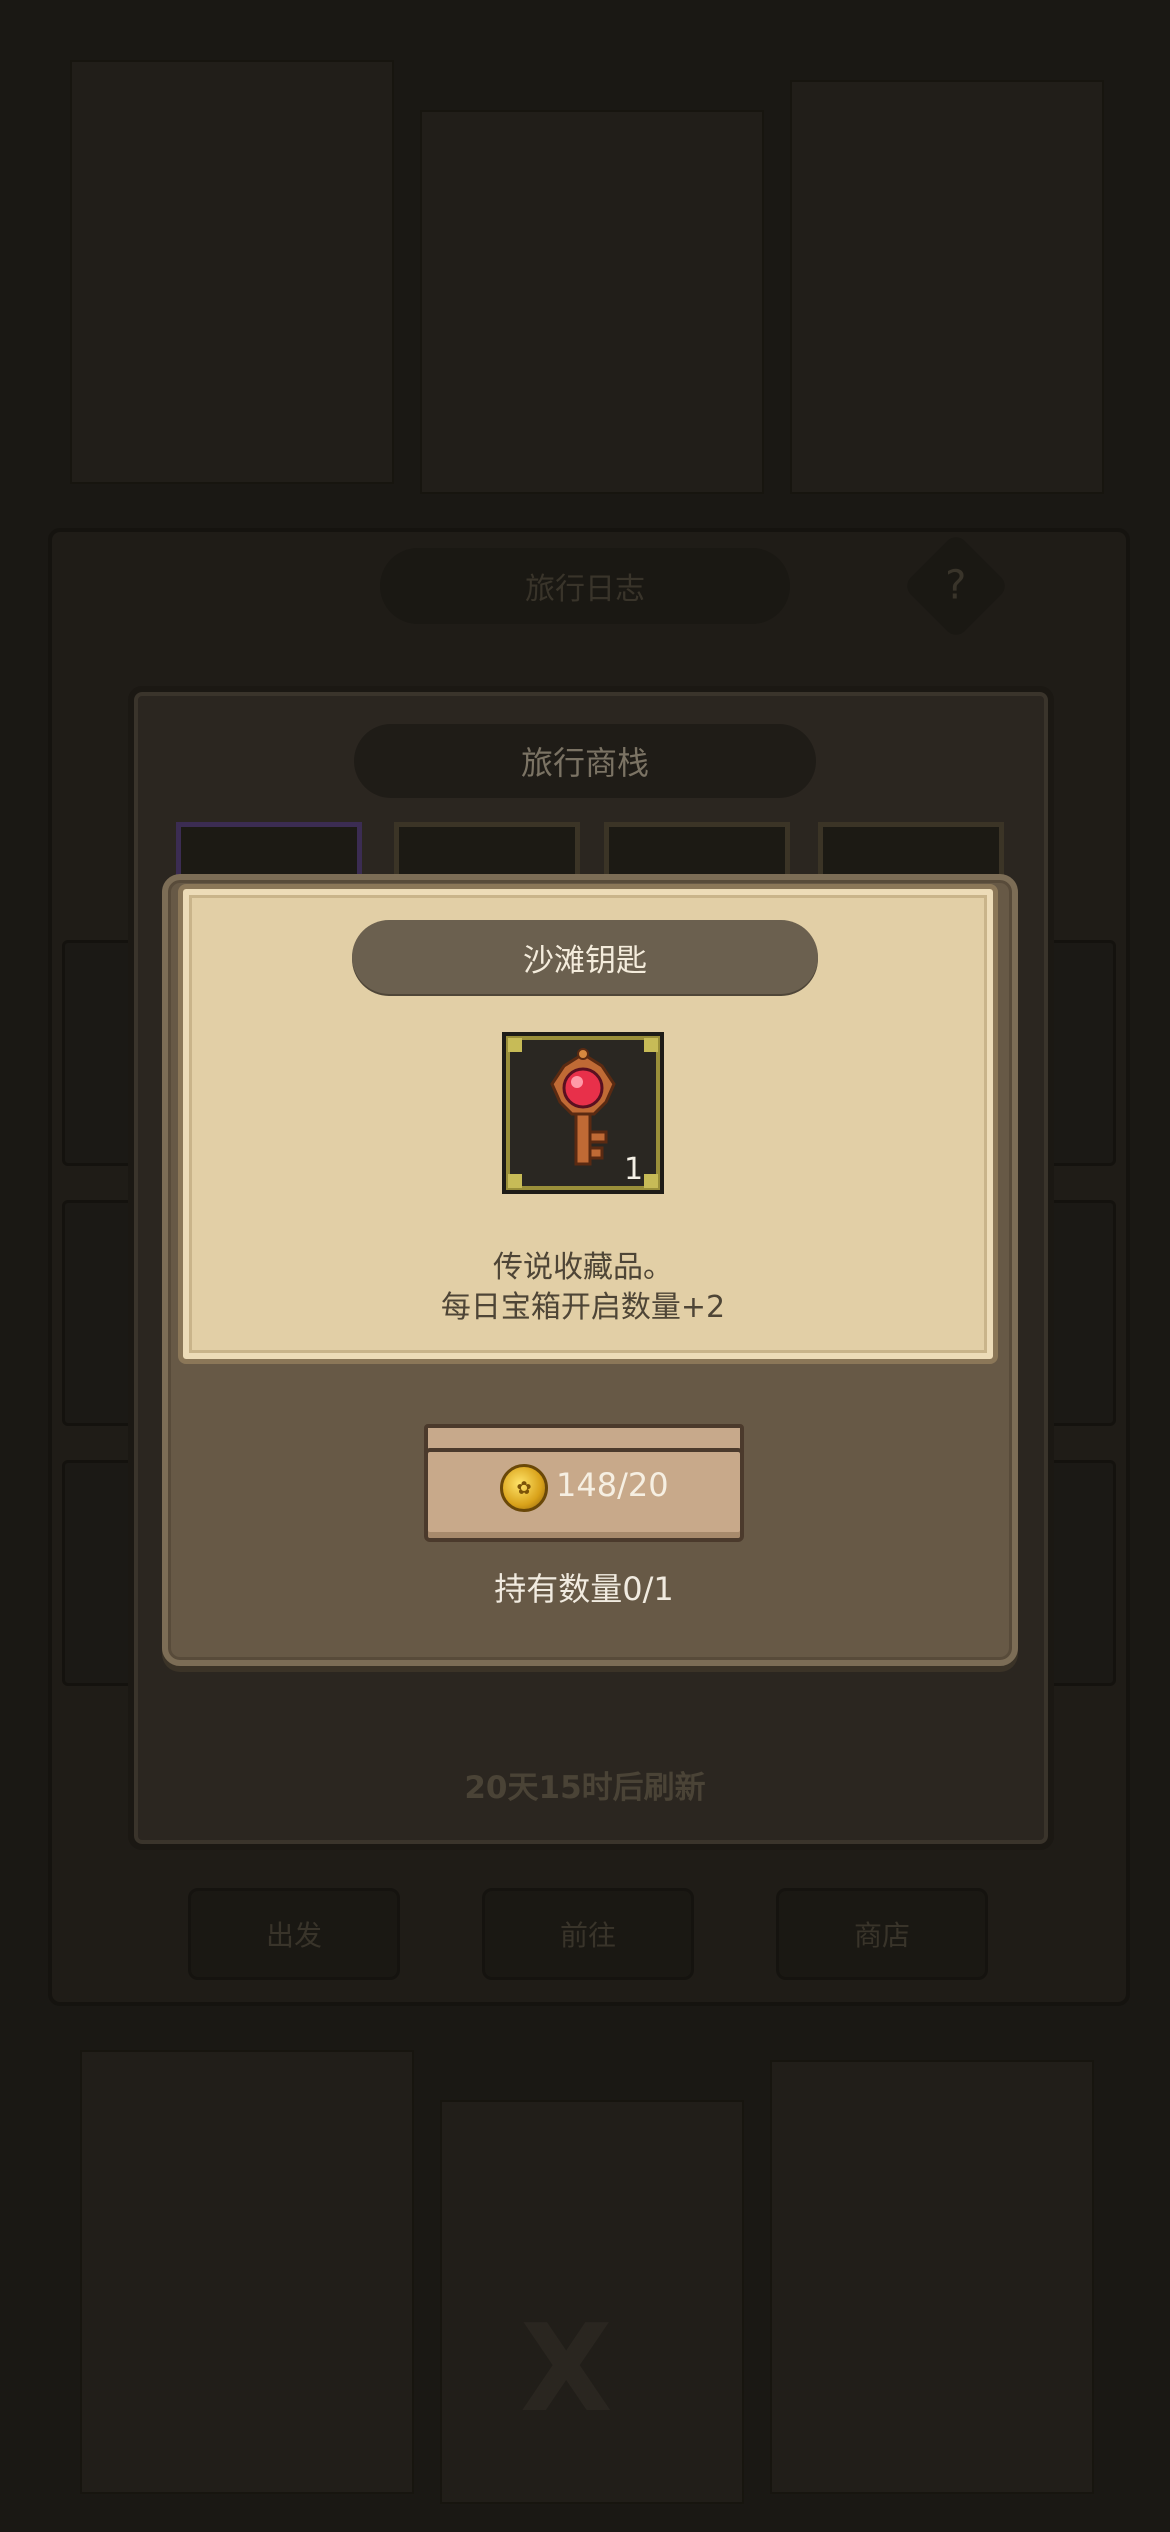 This screenshot has width=1170, height=2532. I want to click on tab-go: 前往, so click(588, 1934).